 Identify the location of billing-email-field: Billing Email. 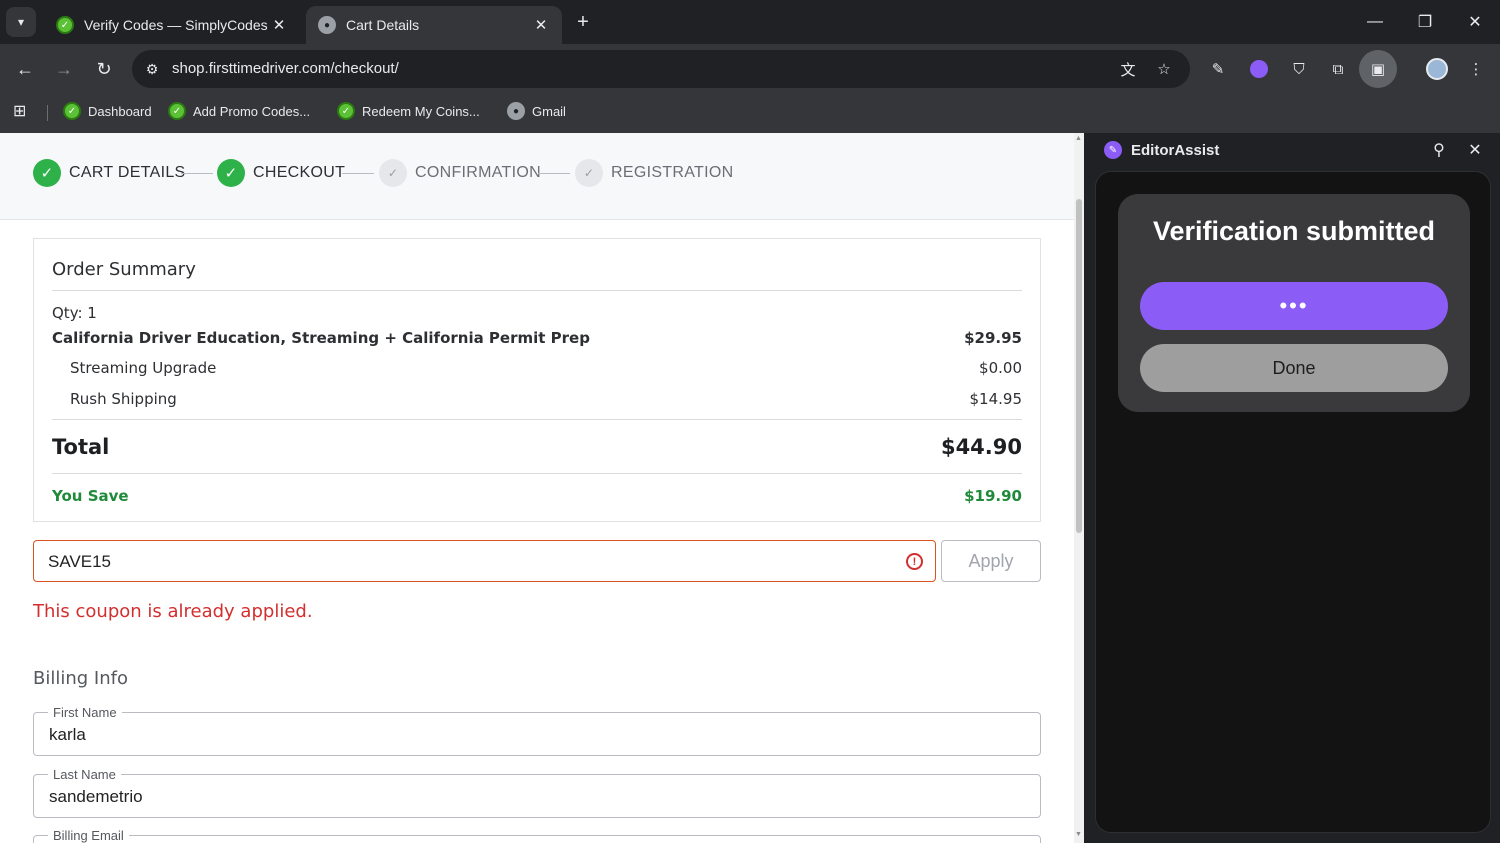
(537, 835).